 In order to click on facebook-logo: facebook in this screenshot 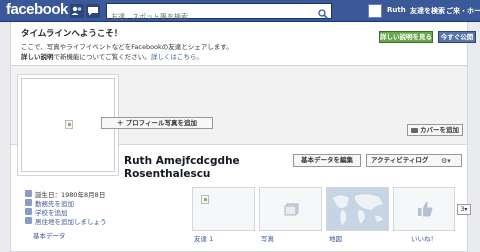, I will do `click(37, 9)`.